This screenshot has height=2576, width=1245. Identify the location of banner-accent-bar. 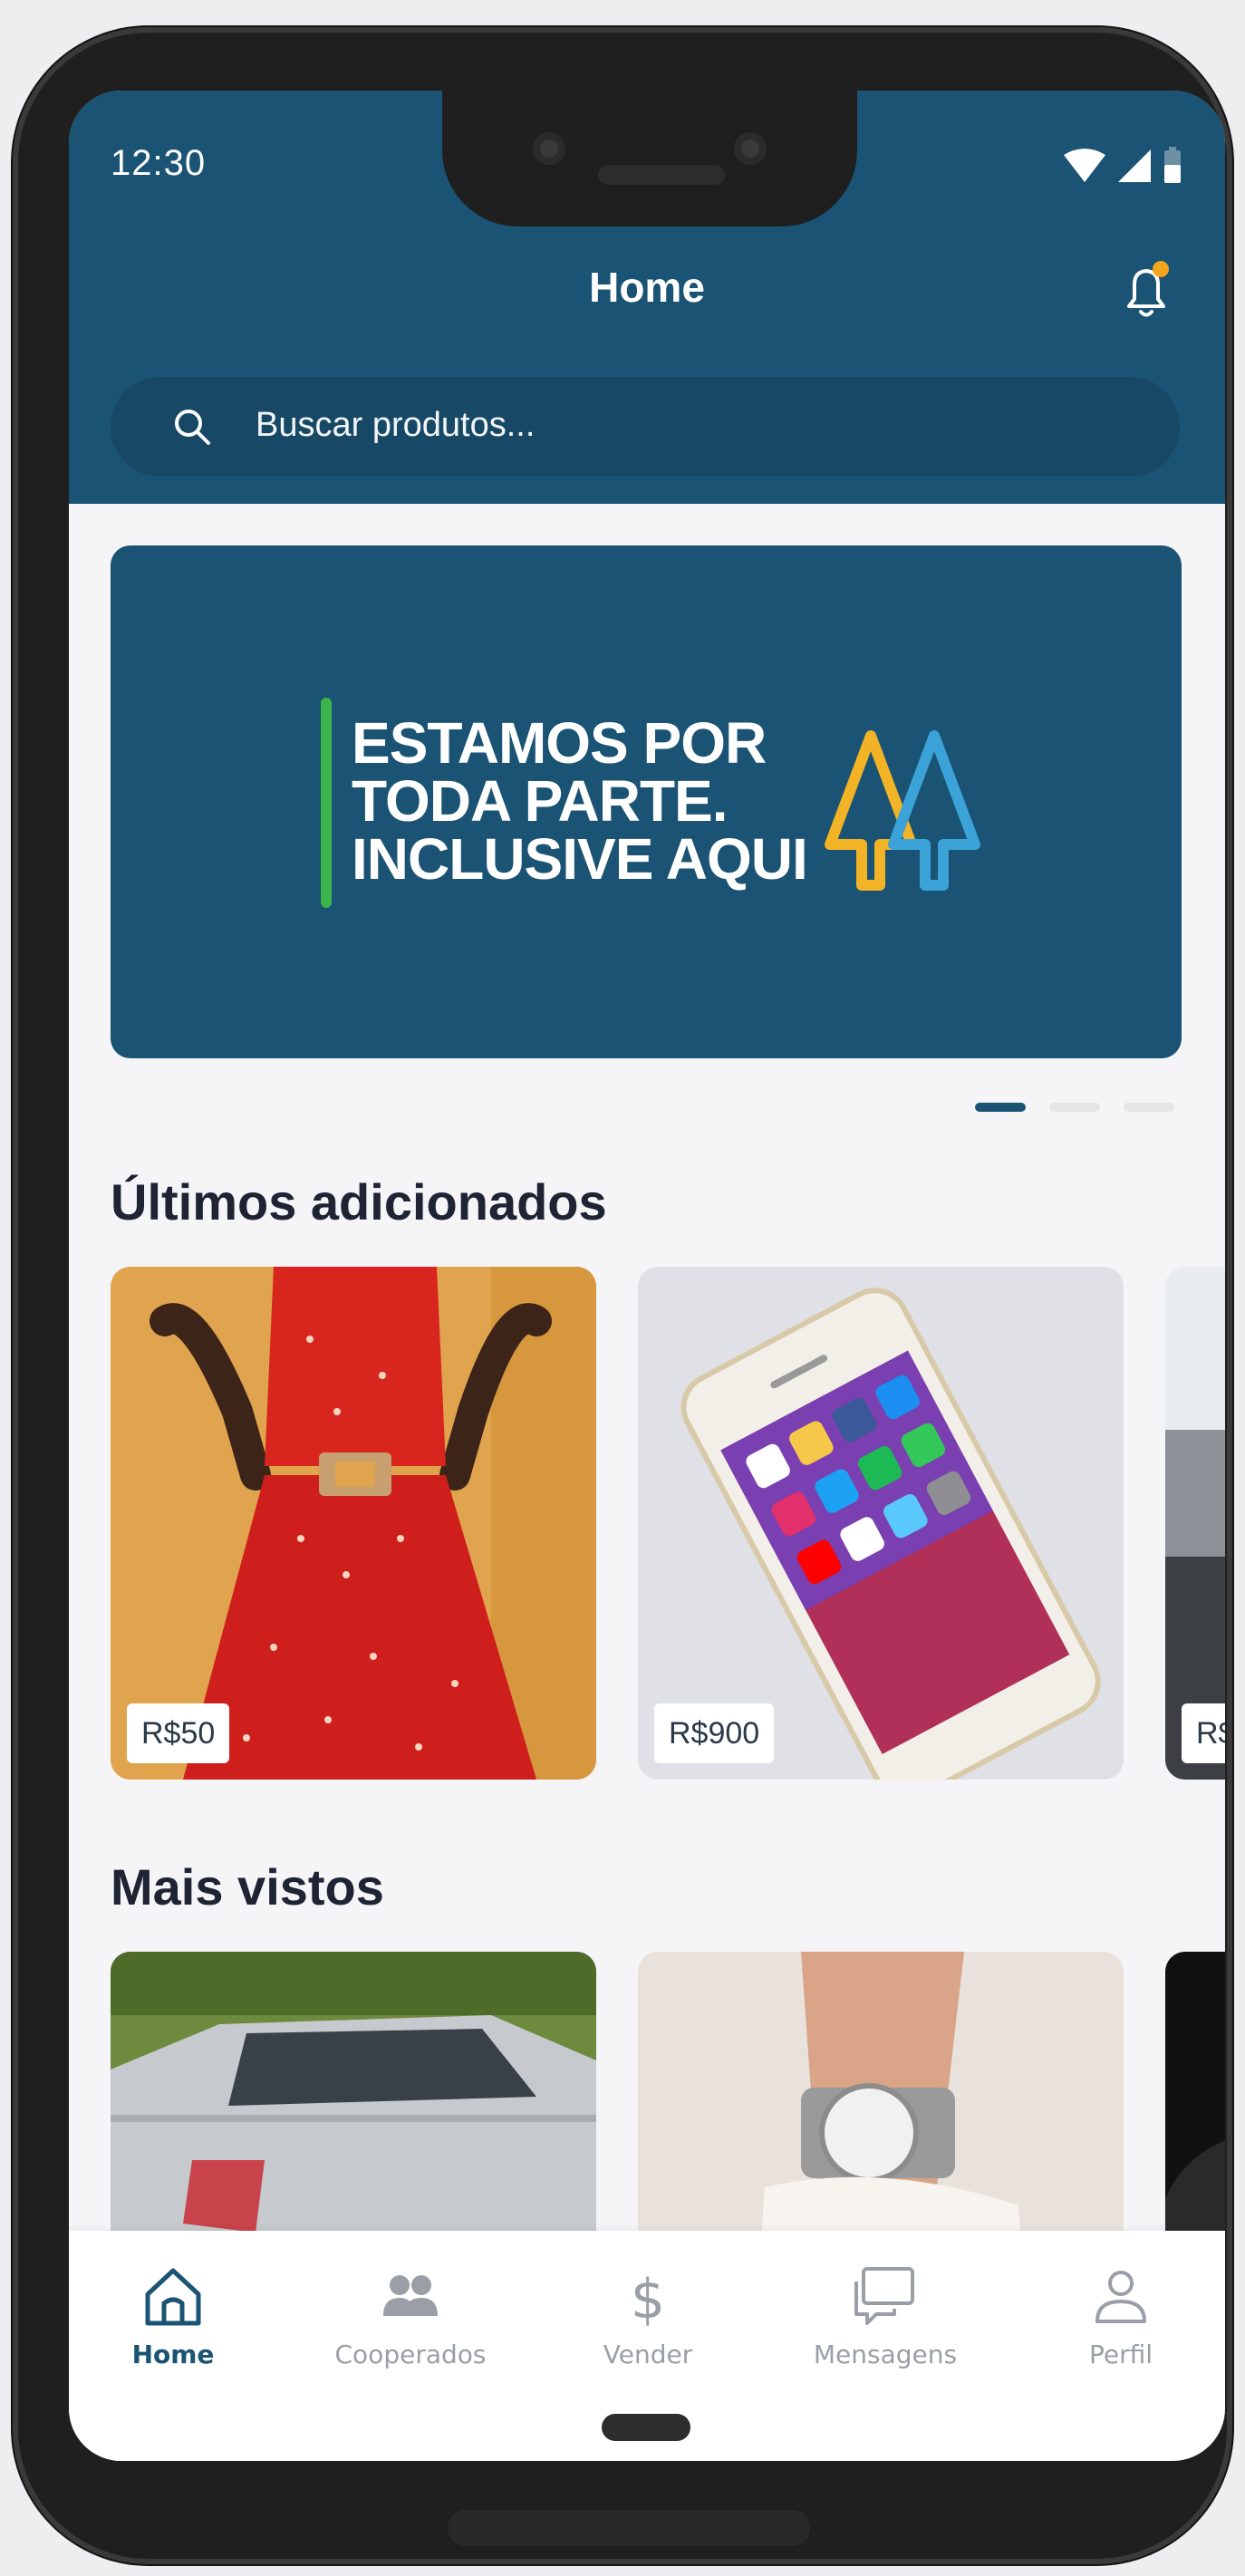
(326, 803).